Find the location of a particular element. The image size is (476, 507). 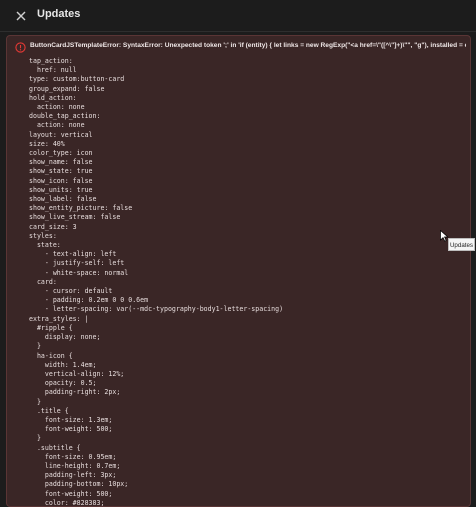

code-line: show_units: true is located at coordinates (61, 189).